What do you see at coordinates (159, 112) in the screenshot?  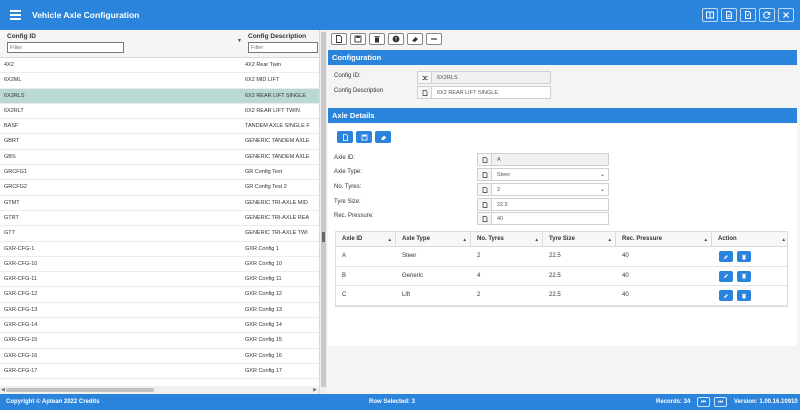 I see `grid-row: 6X2RLT 6X2 REAR LIFT TWIN` at bounding box center [159, 112].